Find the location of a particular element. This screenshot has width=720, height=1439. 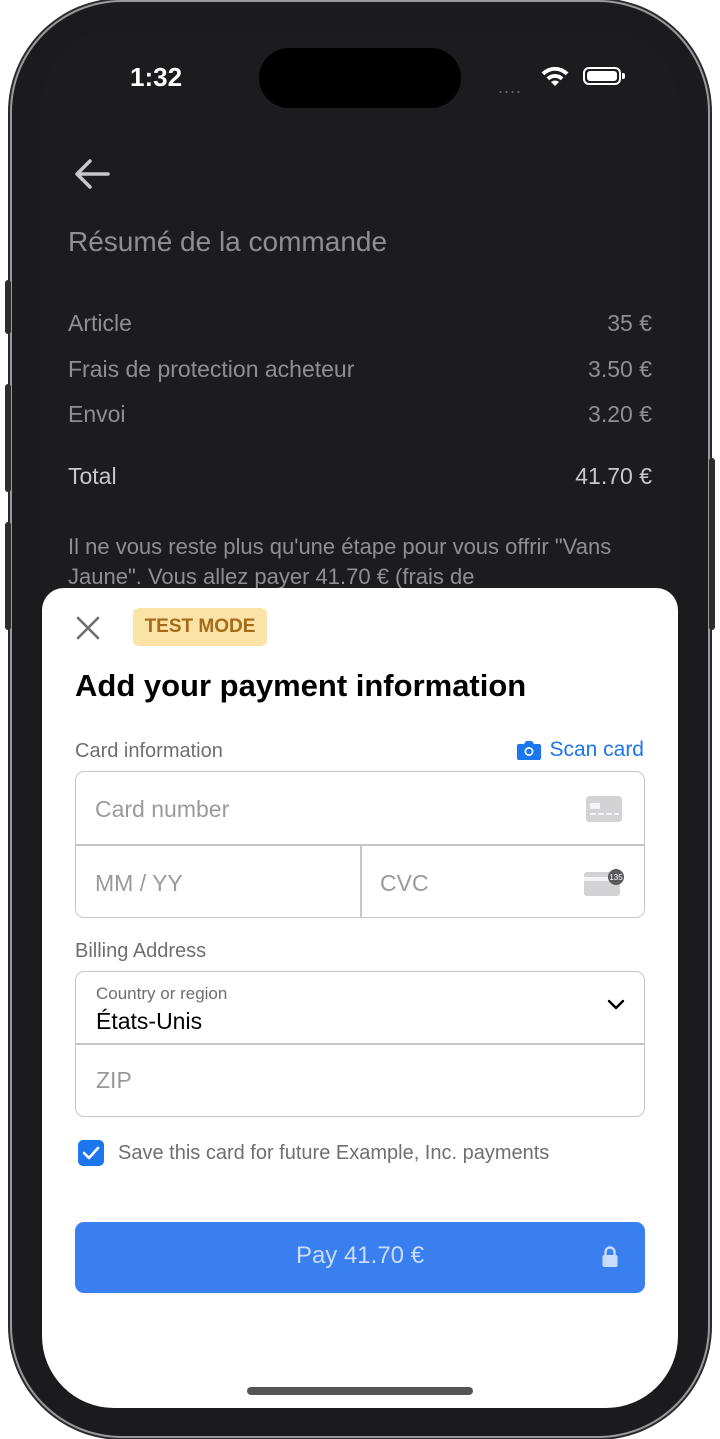

wifi-icon is located at coordinates (555, 76).